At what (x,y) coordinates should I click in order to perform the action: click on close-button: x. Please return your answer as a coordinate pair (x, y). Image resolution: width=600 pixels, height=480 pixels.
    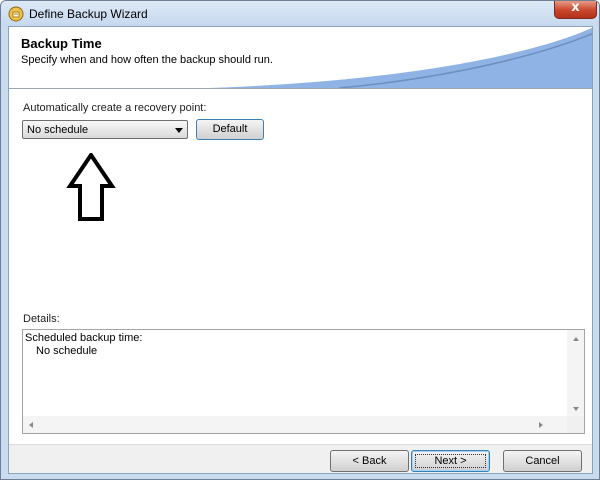
    Looking at the image, I should click on (575, 10).